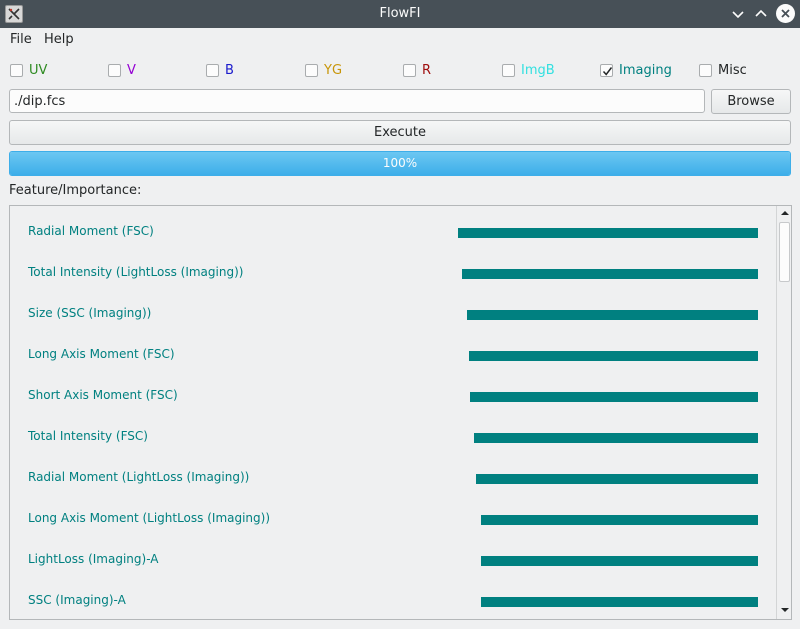 This screenshot has width=800, height=629. What do you see at coordinates (75, 190) in the screenshot?
I see `feature-importance-heading: Feature/Importance:` at bounding box center [75, 190].